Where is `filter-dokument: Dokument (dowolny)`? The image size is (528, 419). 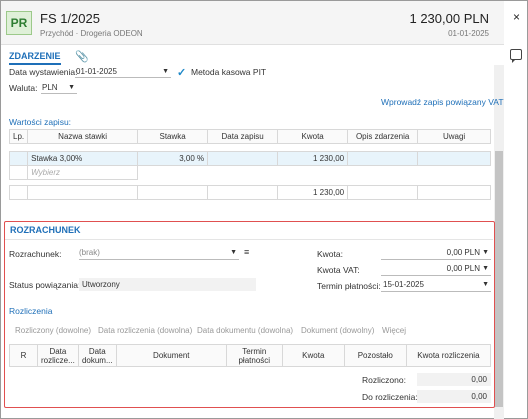
filter-dokument: Dokument (dowolny) is located at coordinates (337, 330).